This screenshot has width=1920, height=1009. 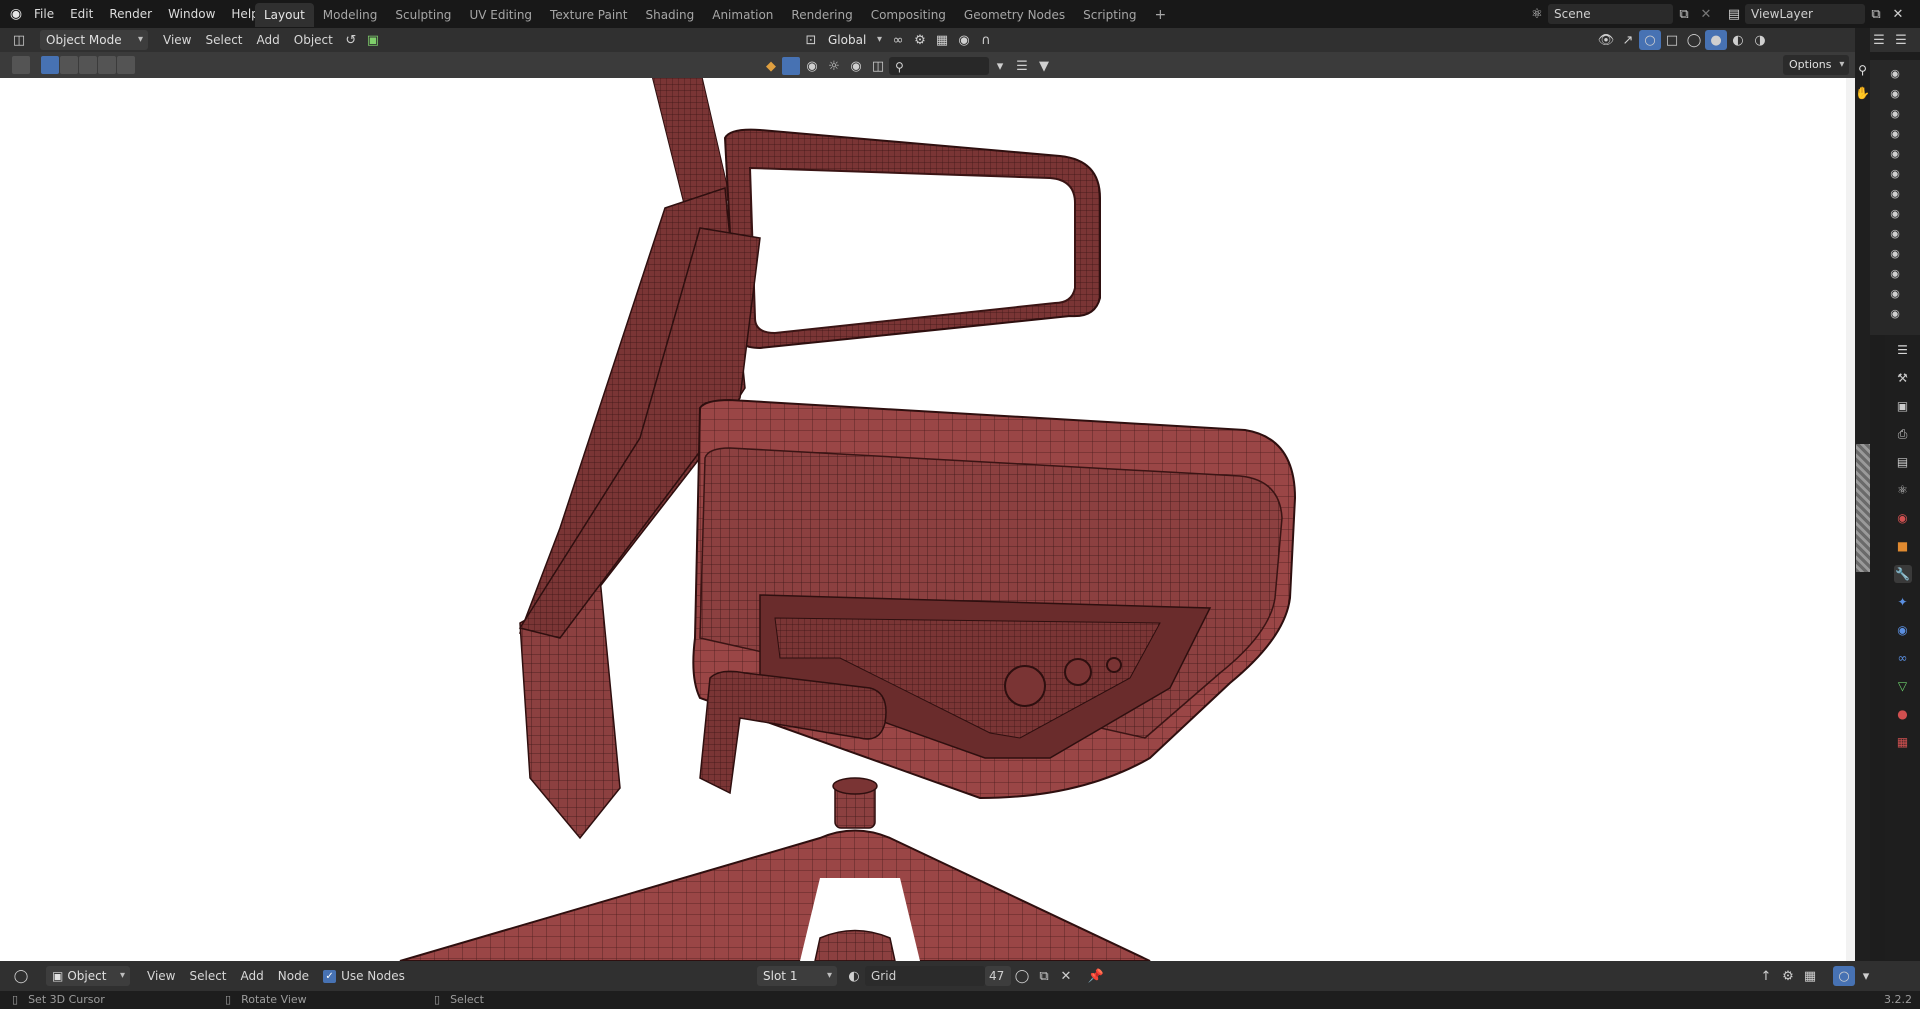 What do you see at coordinates (69, 65) in the screenshot?
I see `select-extend-icon` at bounding box center [69, 65].